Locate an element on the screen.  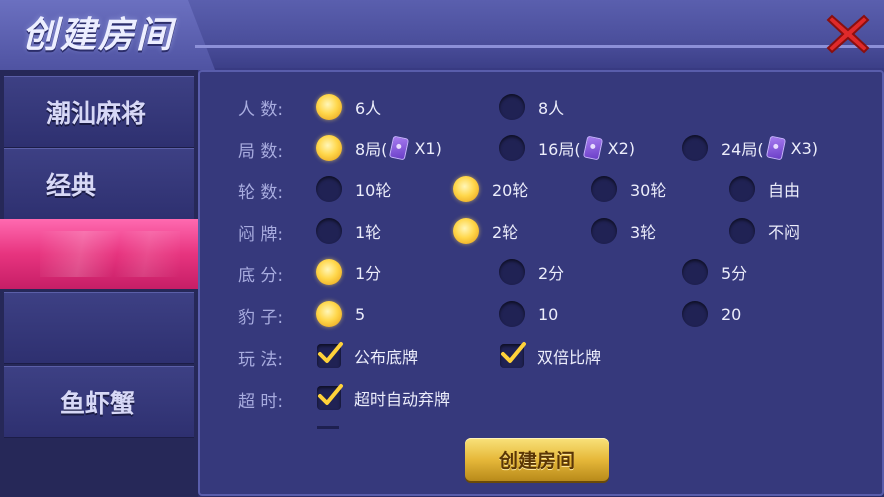
blind-option-2: 2轮 is located at coordinates (485, 231).